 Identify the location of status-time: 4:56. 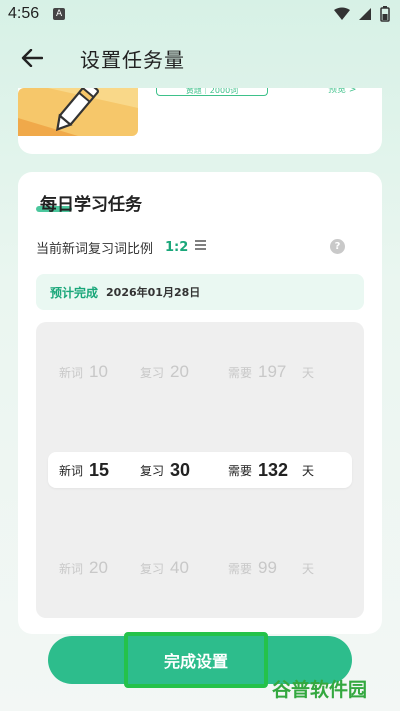
(24, 13).